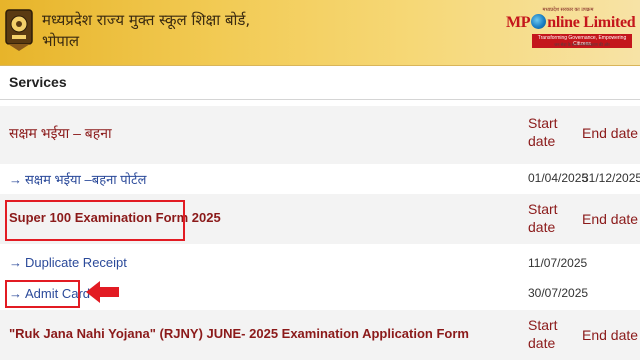  What do you see at coordinates (558, 293) in the screenshot?
I see `service-start-date: 30/07/2025` at bounding box center [558, 293].